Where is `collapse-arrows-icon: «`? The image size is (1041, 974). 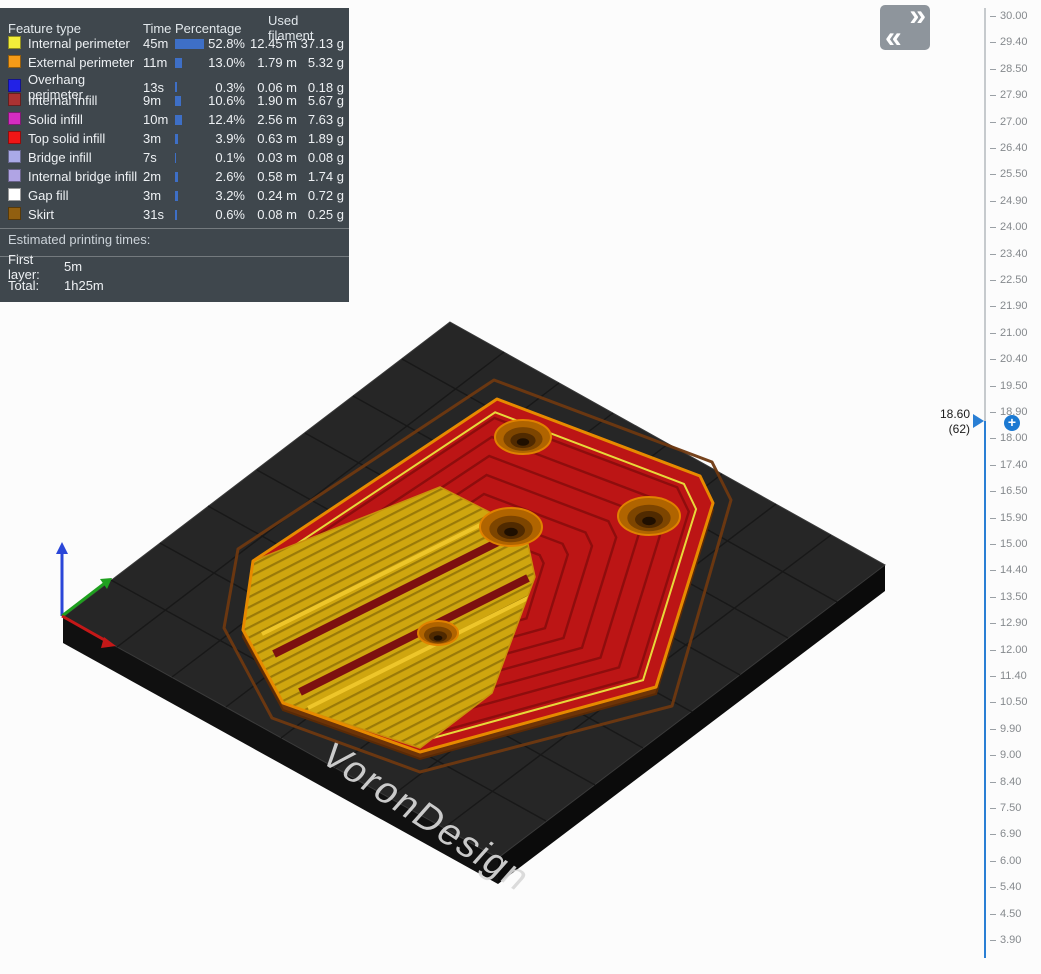 collapse-arrows-icon: « is located at coordinates (893, 38).